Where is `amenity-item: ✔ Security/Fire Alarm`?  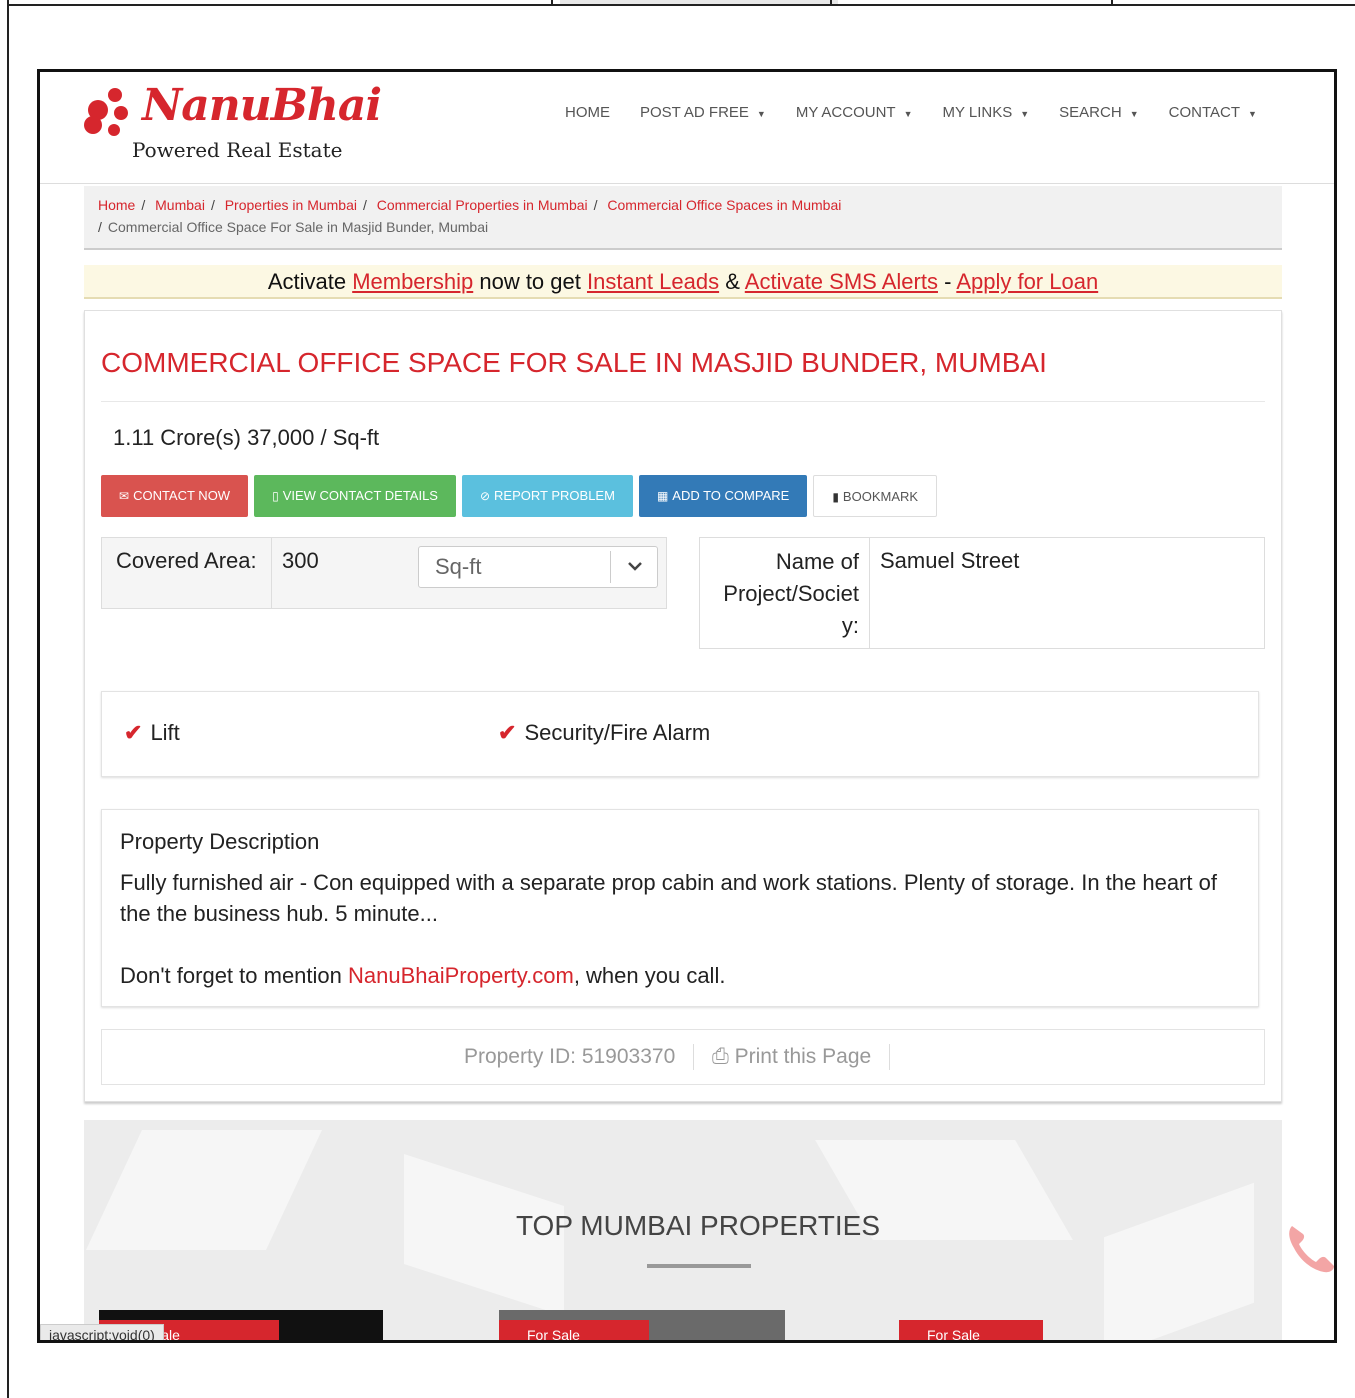
amenity-item: ✔ Security/Fire Alarm is located at coordinates (604, 733).